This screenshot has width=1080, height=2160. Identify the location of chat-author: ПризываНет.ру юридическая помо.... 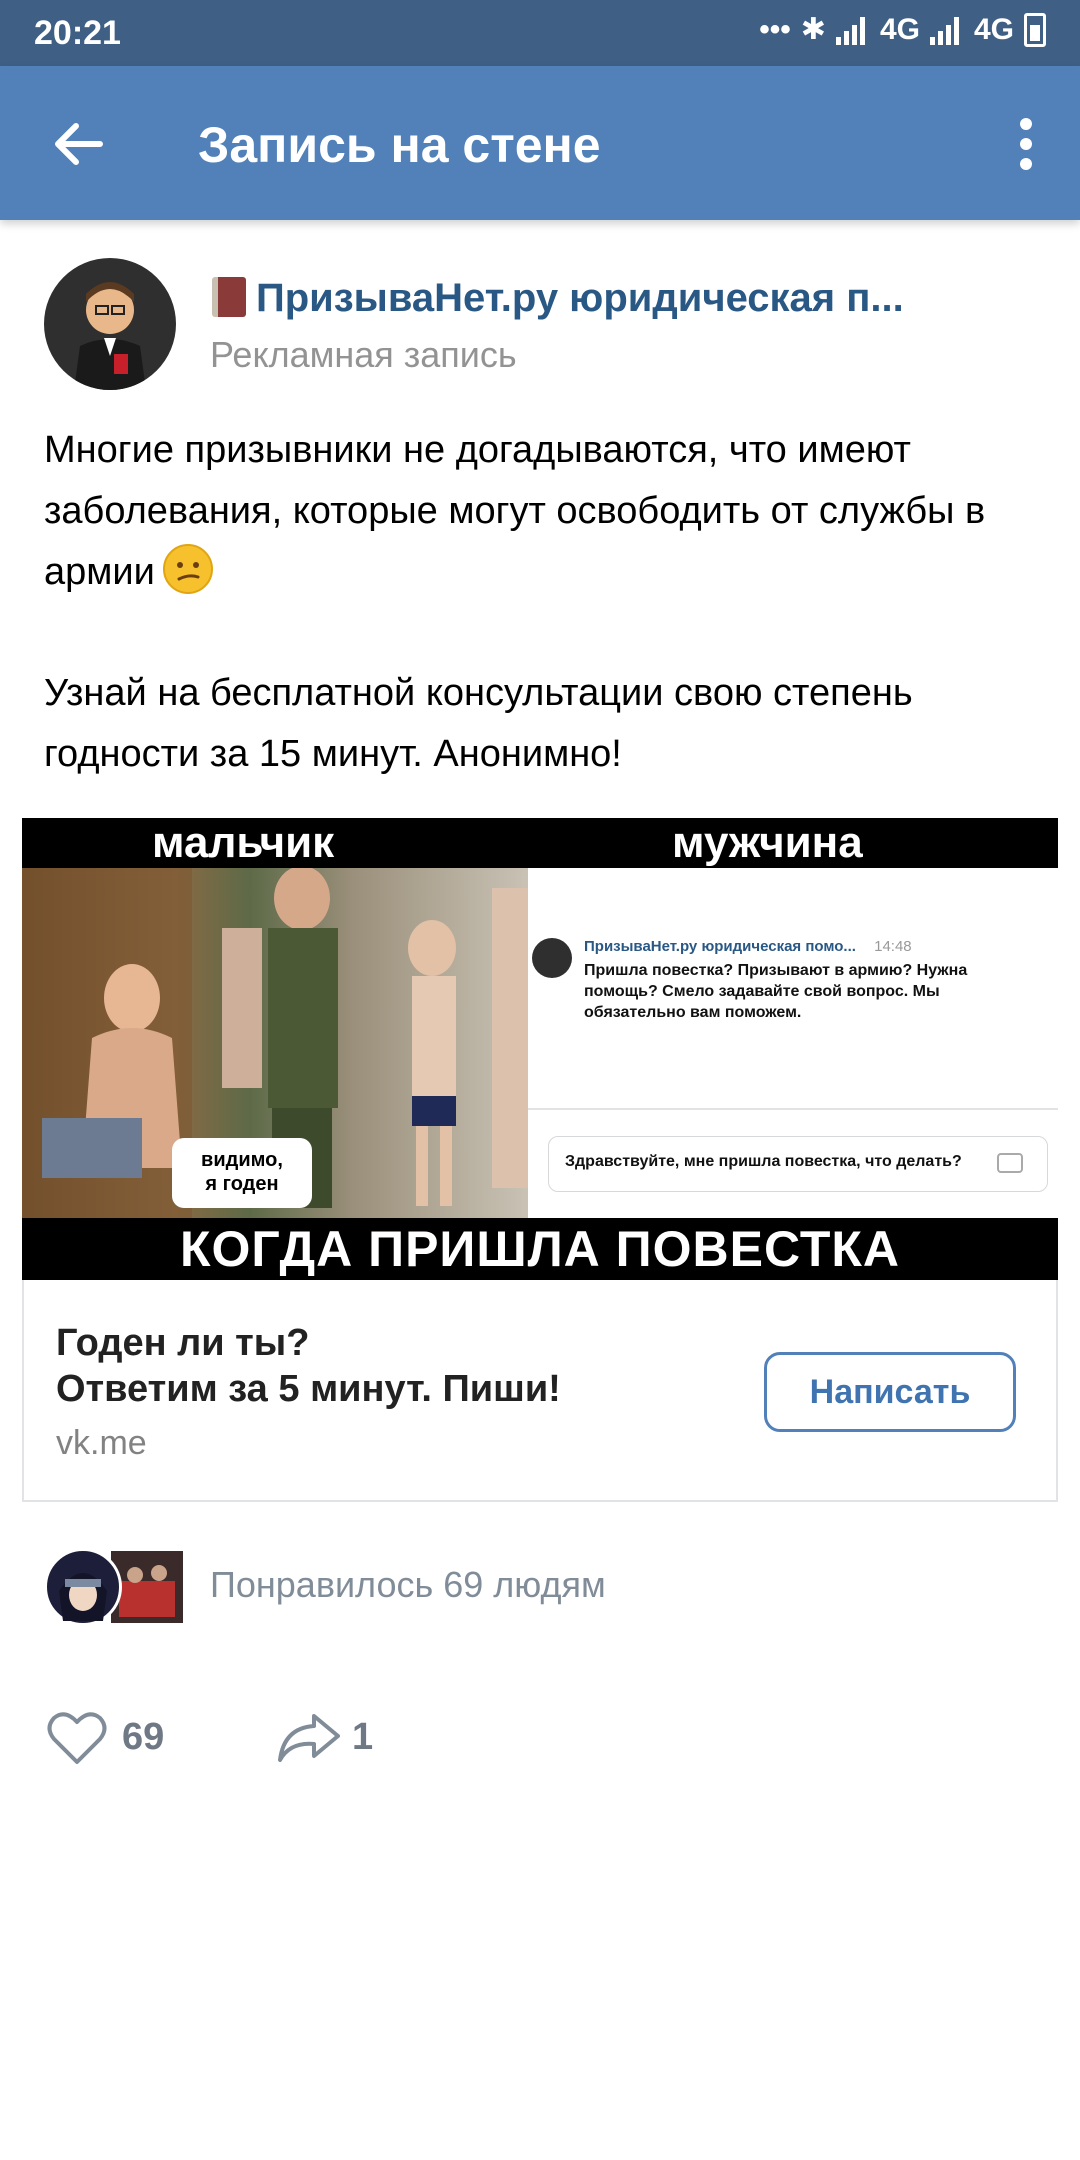
(720, 946).